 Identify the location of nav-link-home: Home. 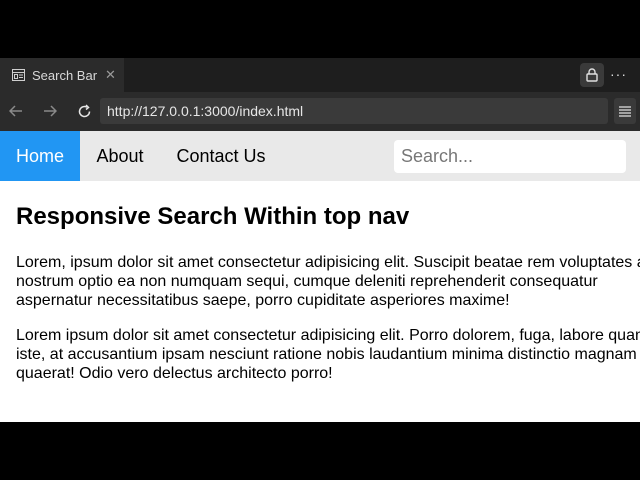
(40, 156).